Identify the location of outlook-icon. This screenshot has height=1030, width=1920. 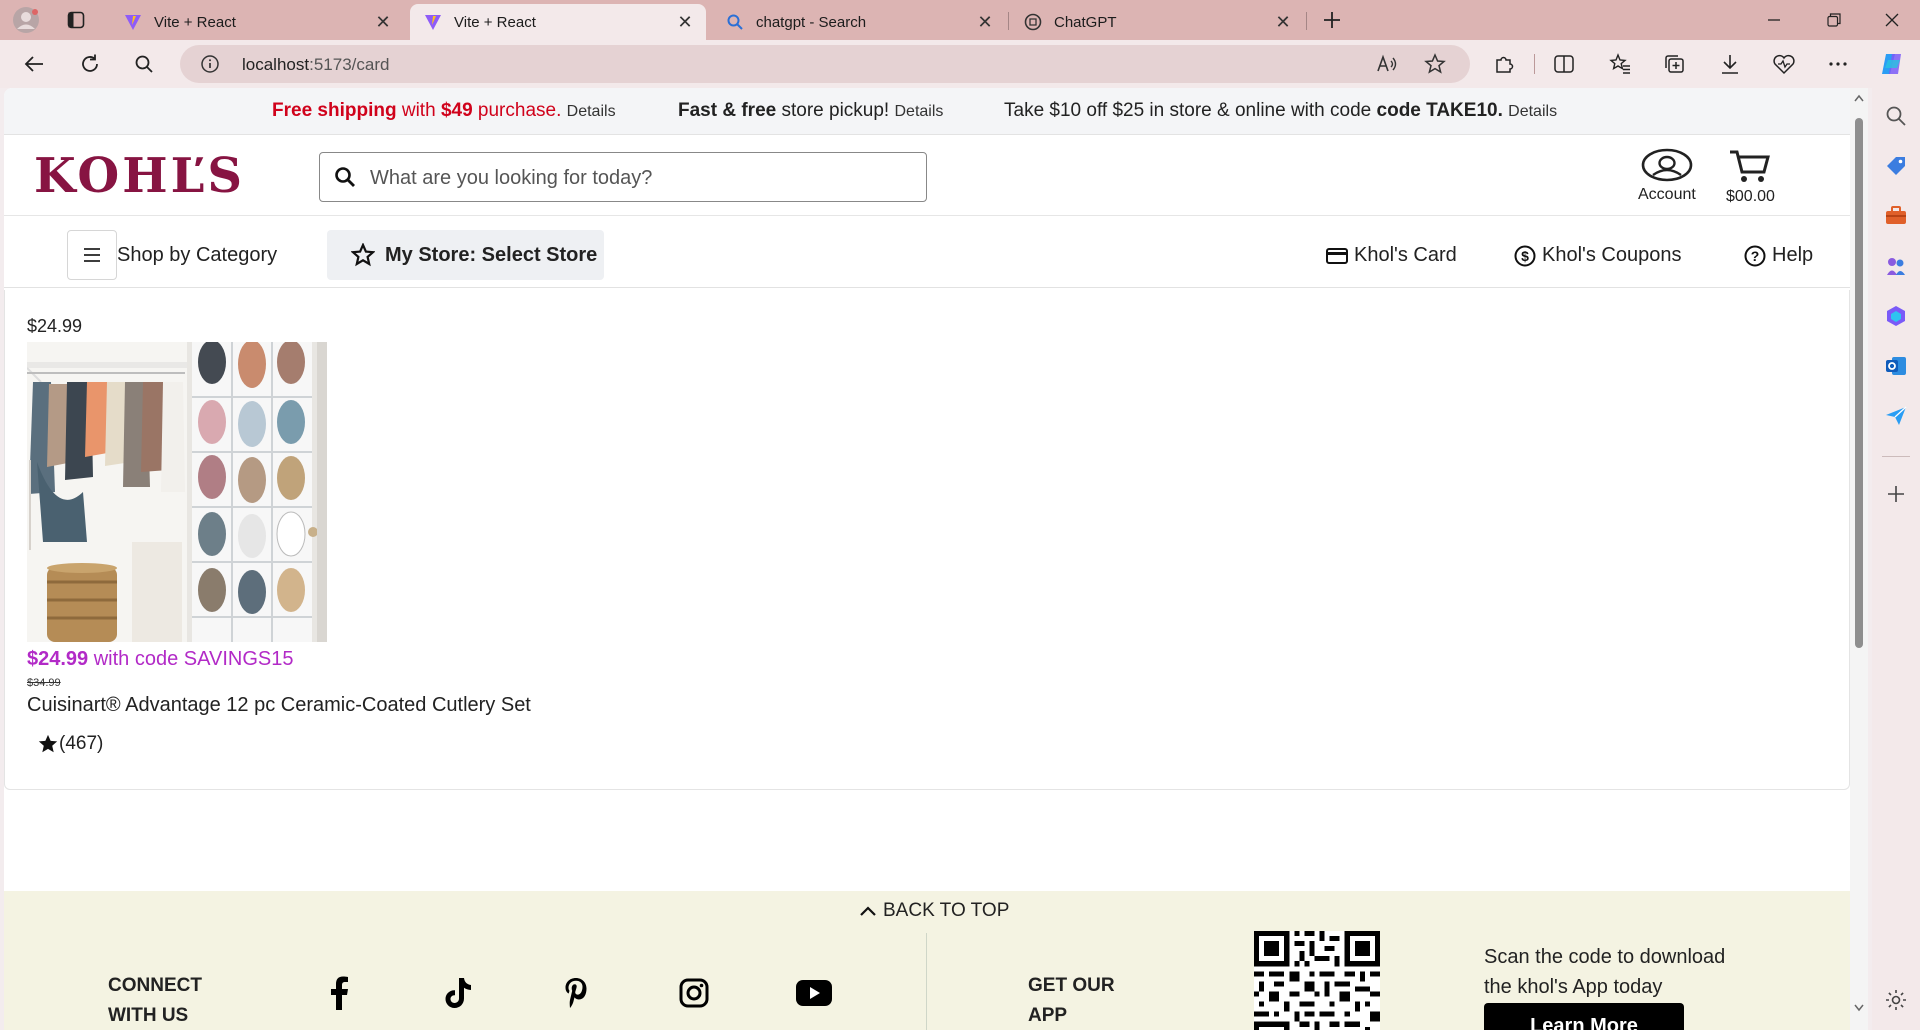
(1896, 366).